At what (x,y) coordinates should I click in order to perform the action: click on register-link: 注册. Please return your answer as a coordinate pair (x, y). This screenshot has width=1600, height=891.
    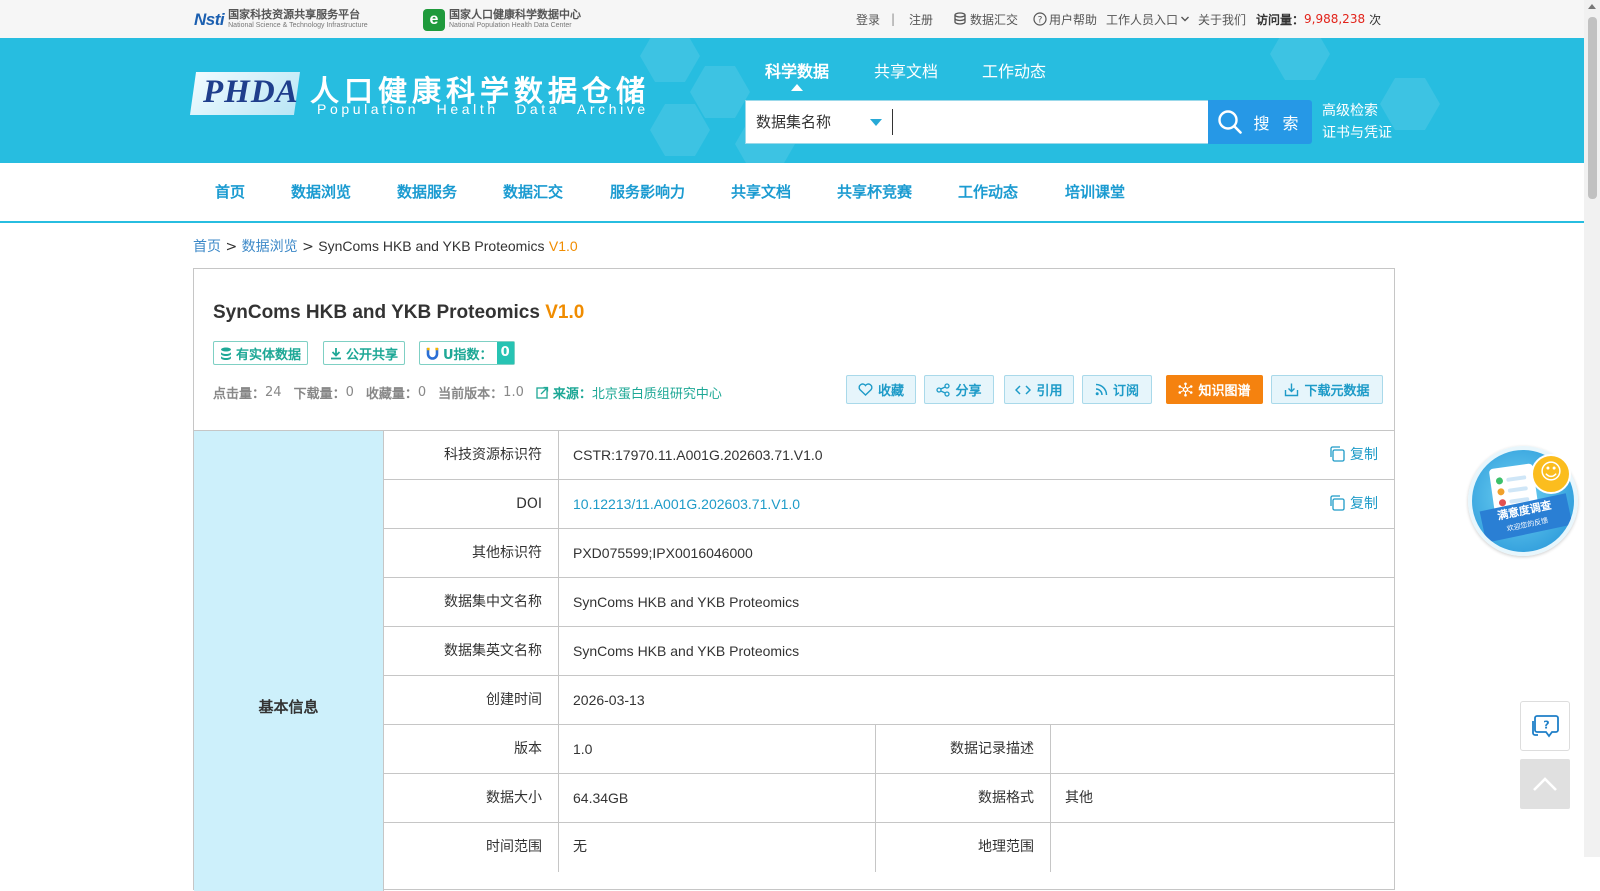
    Looking at the image, I should click on (921, 19).